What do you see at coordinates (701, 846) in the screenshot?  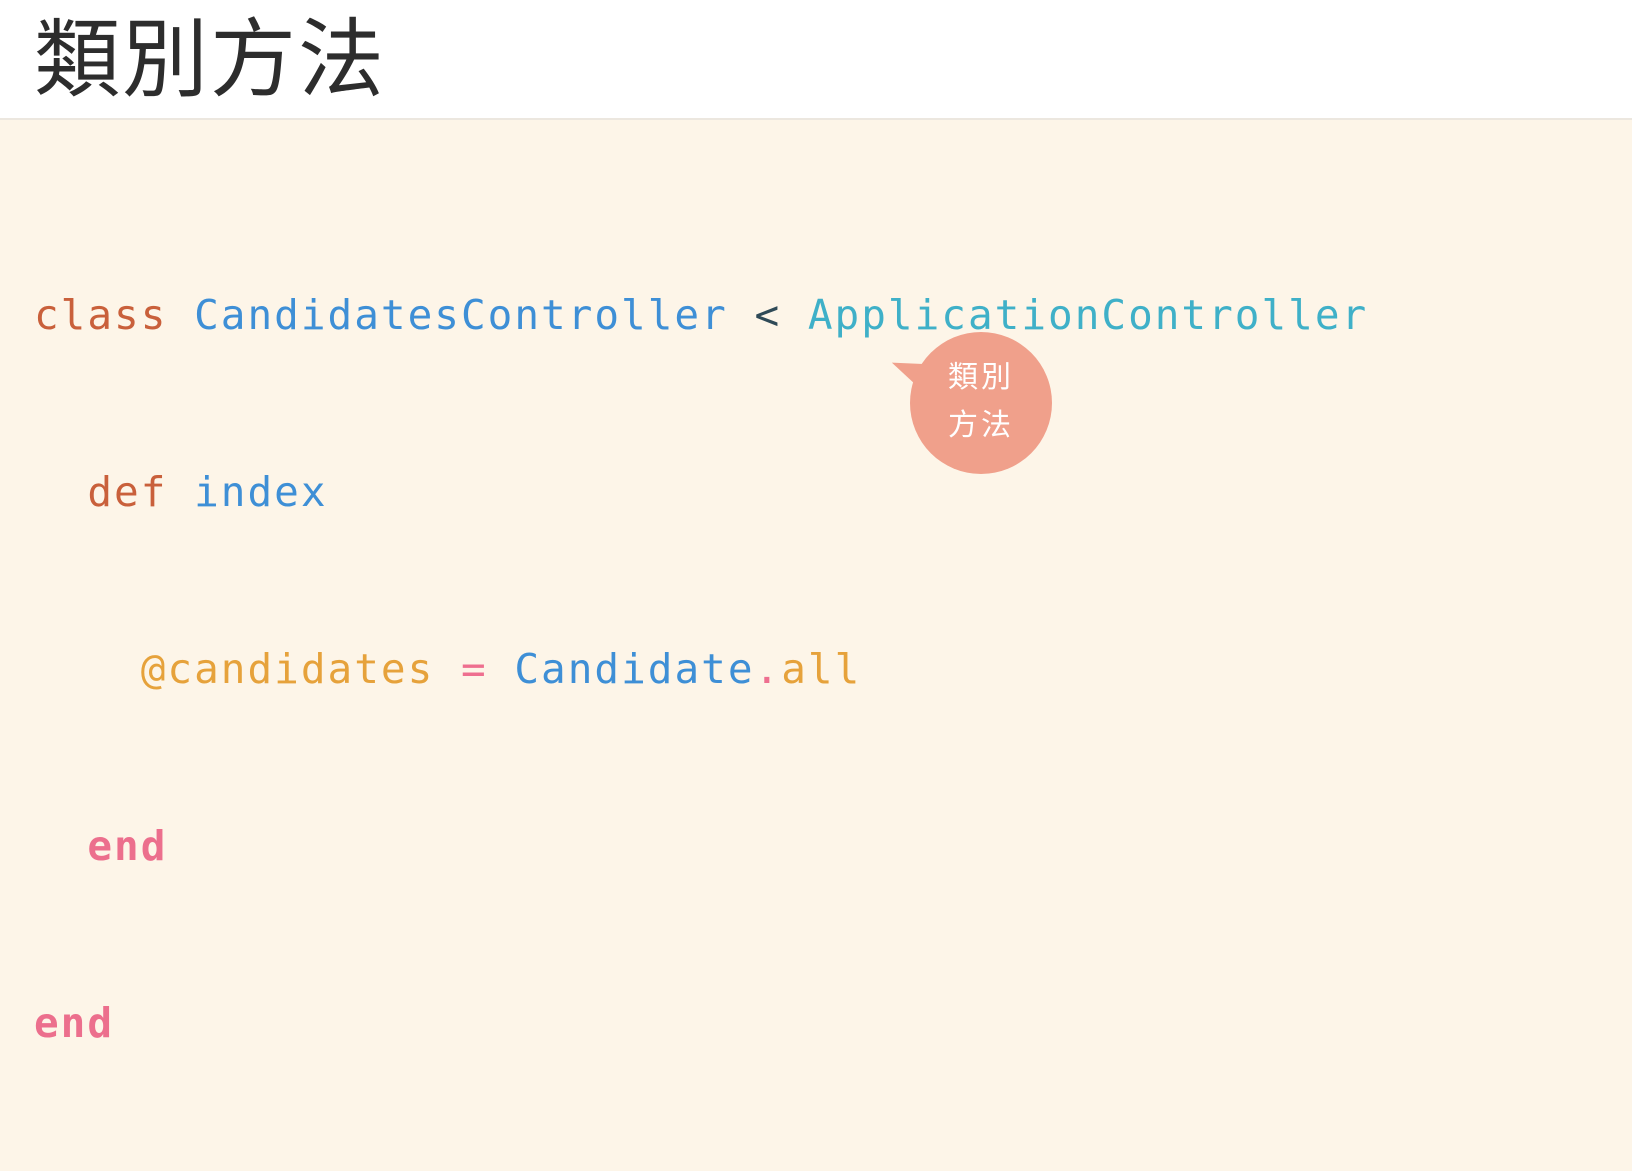 I see `code-line-4: end` at bounding box center [701, 846].